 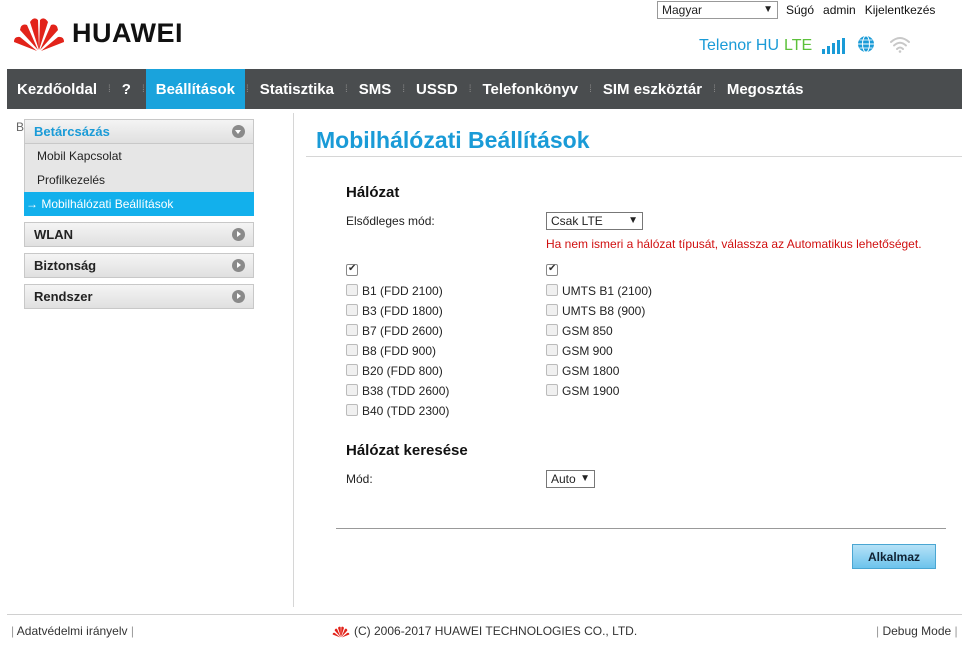 What do you see at coordinates (652, 89) in the screenshot?
I see `nav-sim-toolkit: SIM eszköztár` at bounding box center [652, 89].